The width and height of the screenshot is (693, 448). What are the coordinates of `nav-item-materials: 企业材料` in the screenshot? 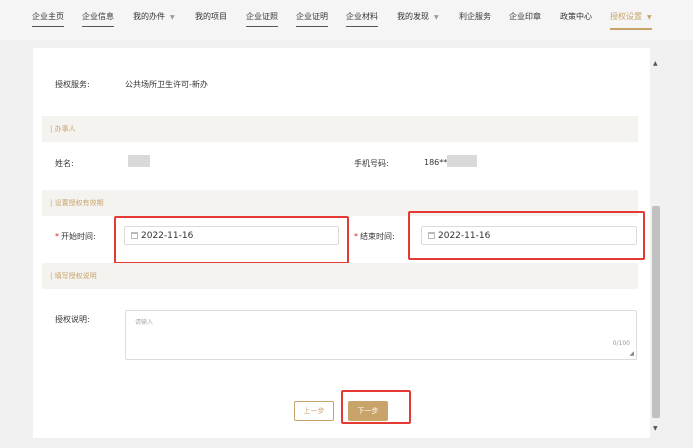 It's located at (362, 19).